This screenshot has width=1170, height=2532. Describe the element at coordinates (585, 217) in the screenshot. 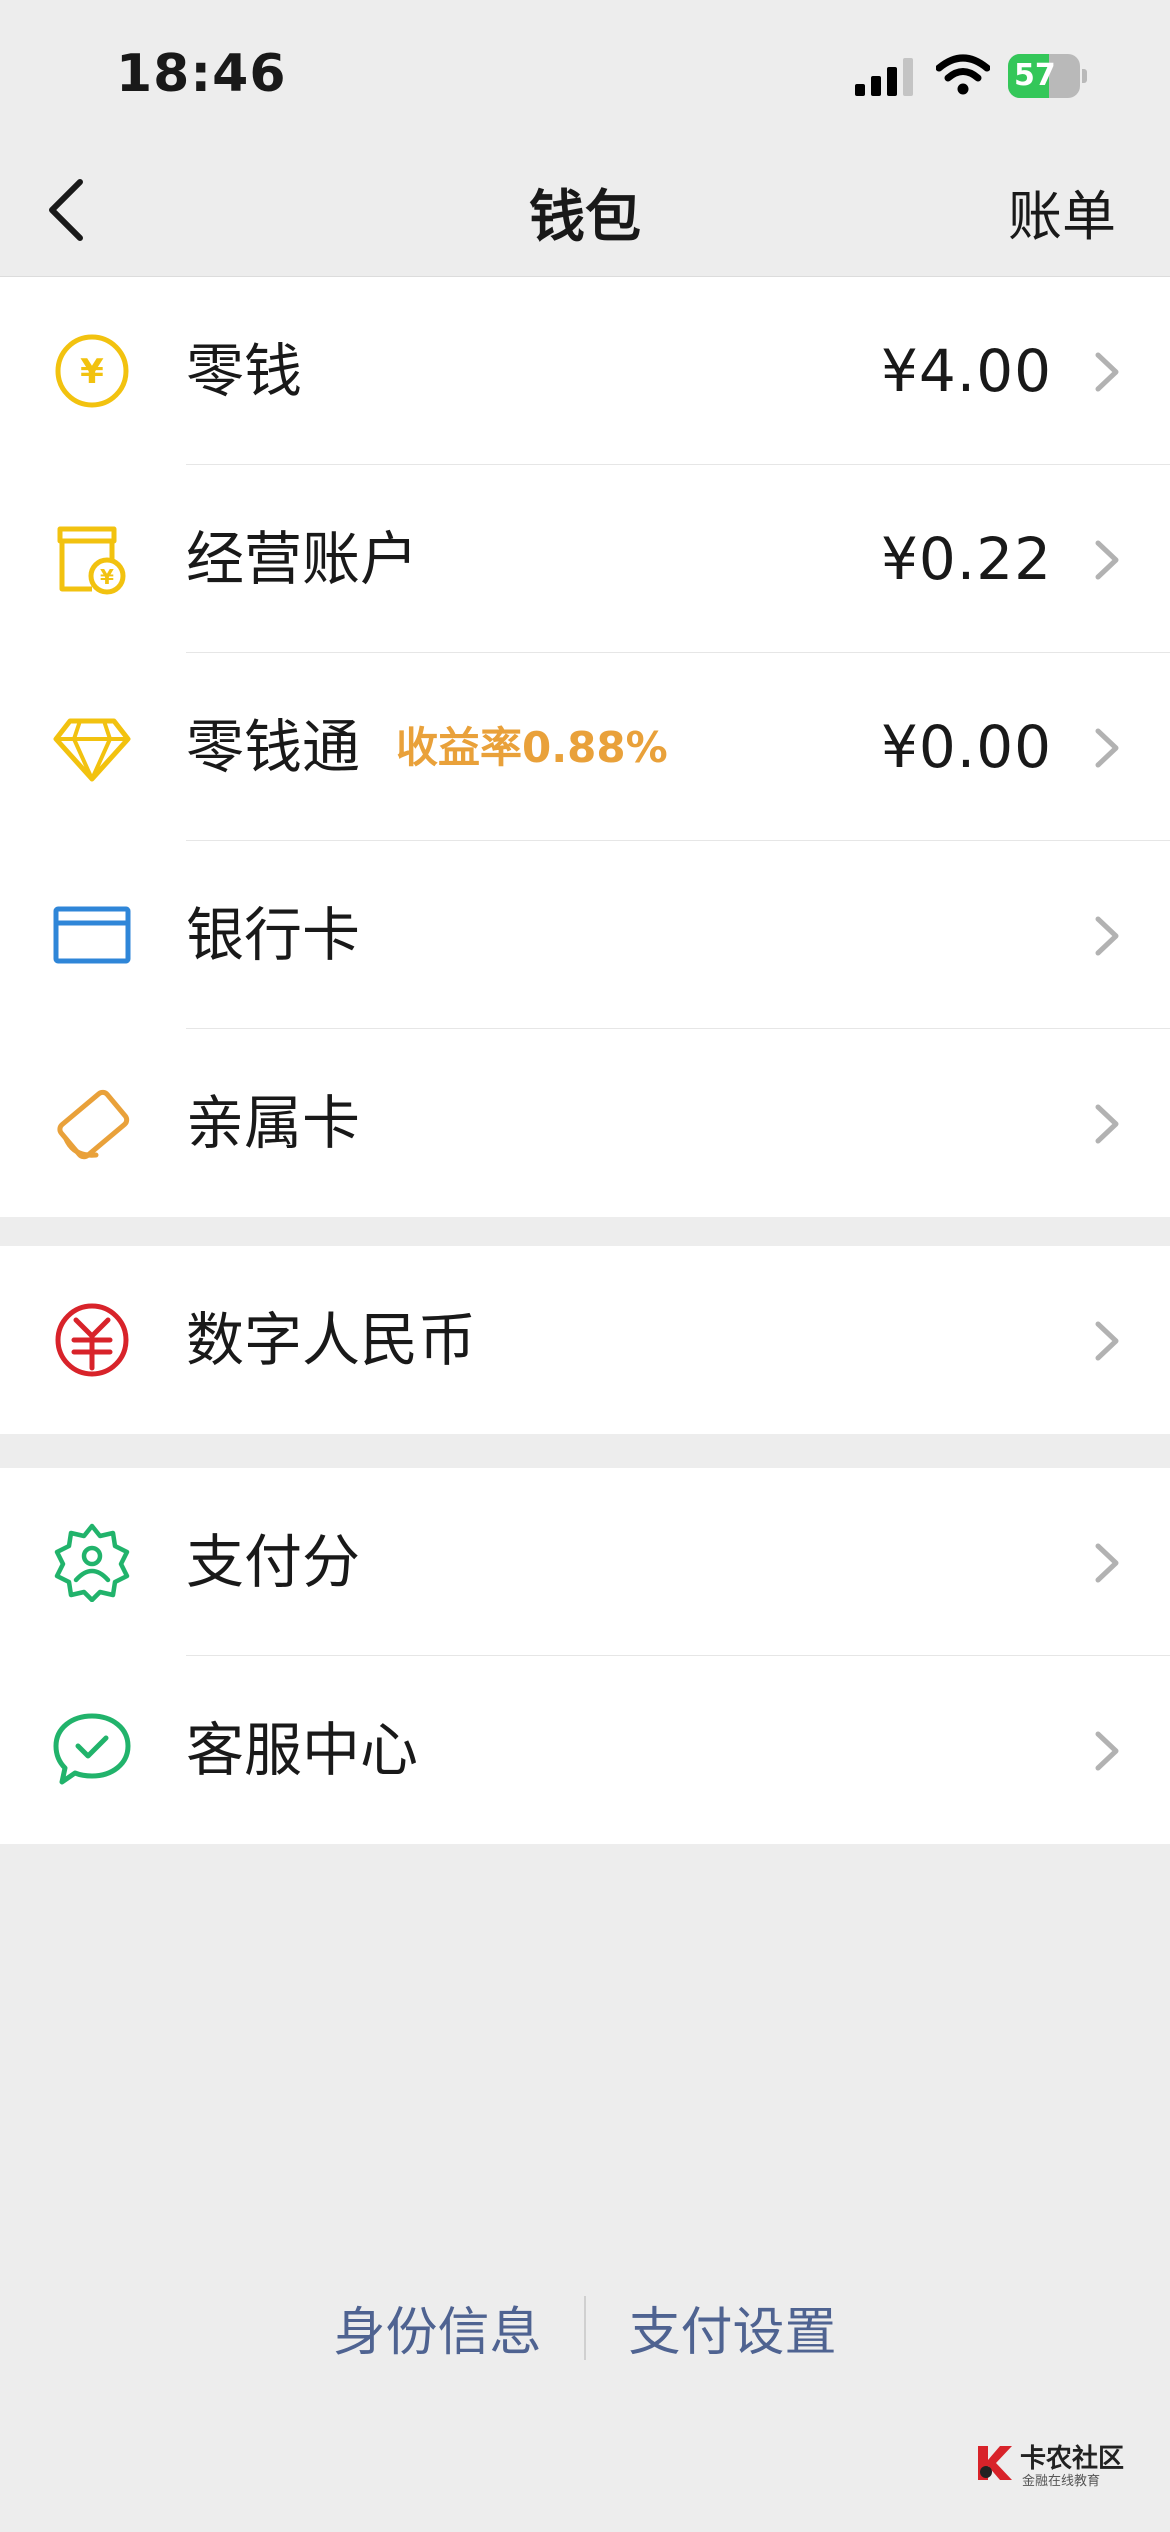

I see `page-title: 钱包` at that location.